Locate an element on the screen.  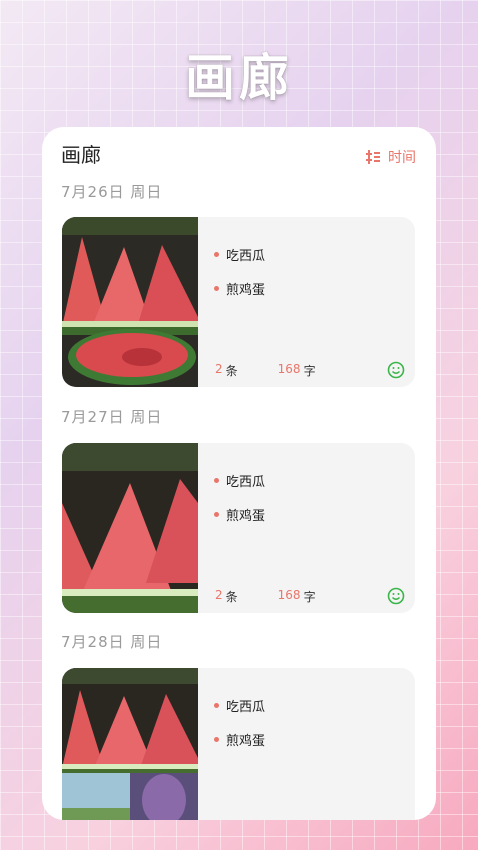
hero-title: 画廊 is located at coordinates (239, 78).